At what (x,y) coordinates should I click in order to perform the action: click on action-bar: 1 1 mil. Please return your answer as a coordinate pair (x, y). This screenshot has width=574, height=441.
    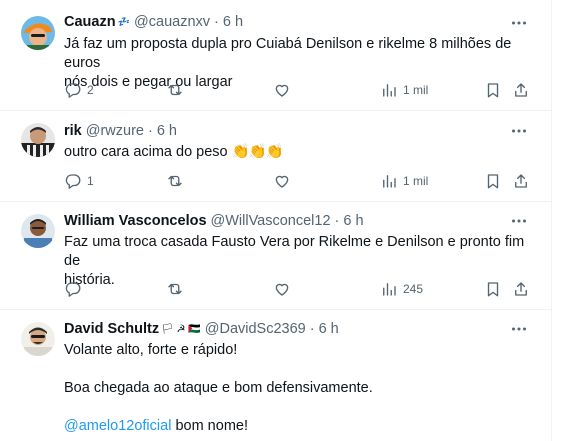
    Looking at the image, I should click on (299, 181).